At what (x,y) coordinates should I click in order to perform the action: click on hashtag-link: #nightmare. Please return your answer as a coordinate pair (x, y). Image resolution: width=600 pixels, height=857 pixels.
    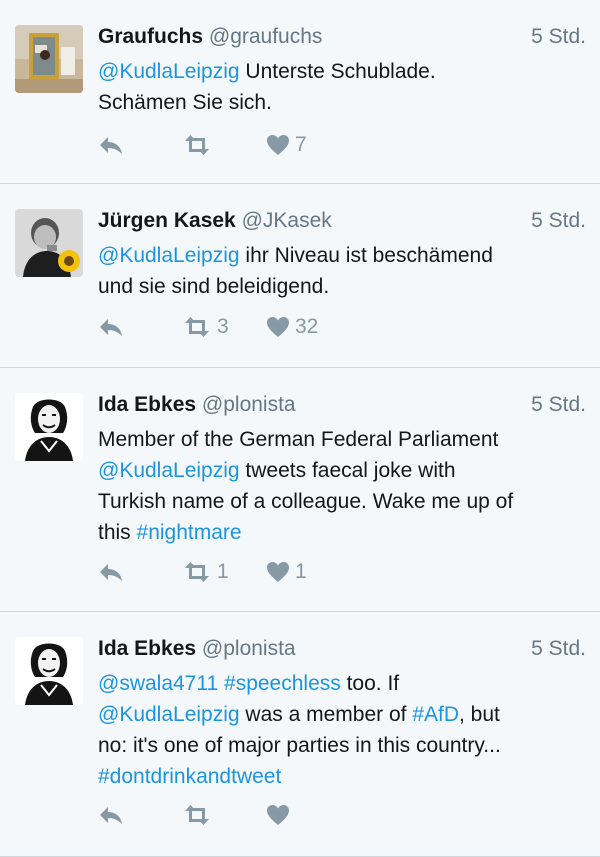
    Looking at the image, I should click on (189, 532).